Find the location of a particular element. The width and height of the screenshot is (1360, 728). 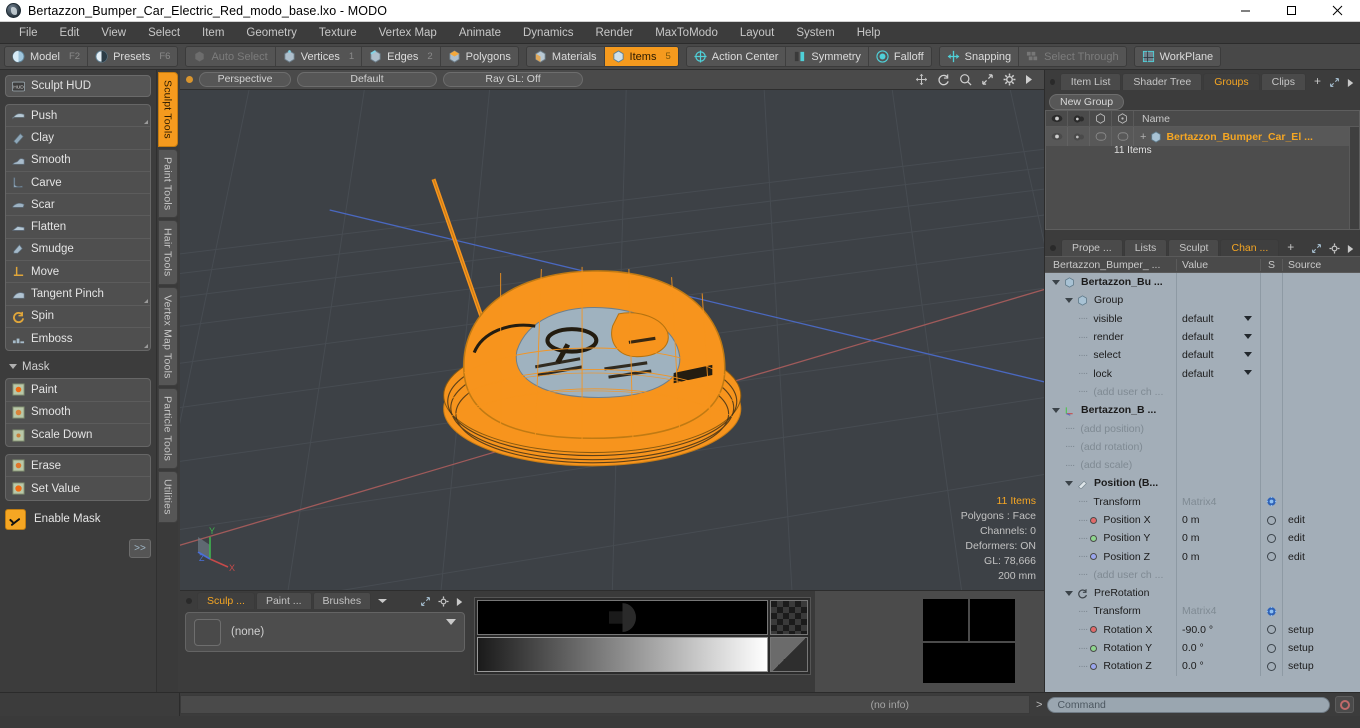

tool-flatten: Flatten is located at coordinates (78, 227).